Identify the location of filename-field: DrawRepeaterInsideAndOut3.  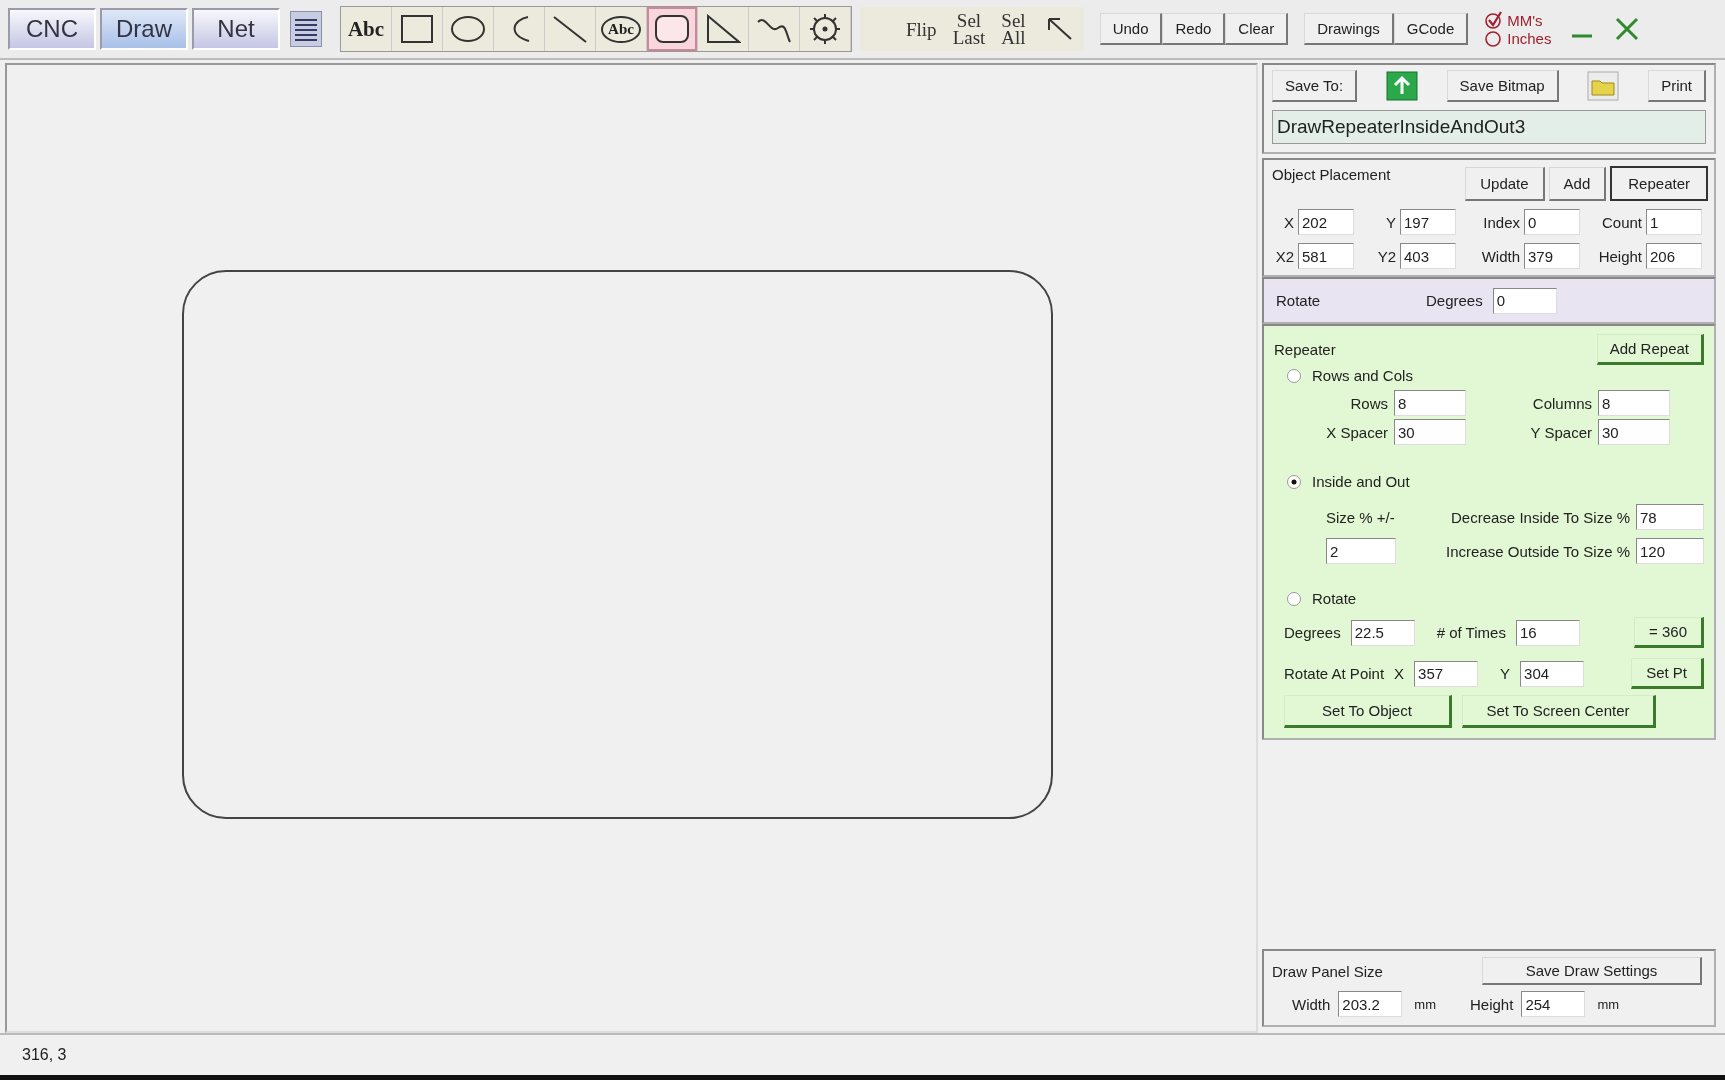
(1489, 127).